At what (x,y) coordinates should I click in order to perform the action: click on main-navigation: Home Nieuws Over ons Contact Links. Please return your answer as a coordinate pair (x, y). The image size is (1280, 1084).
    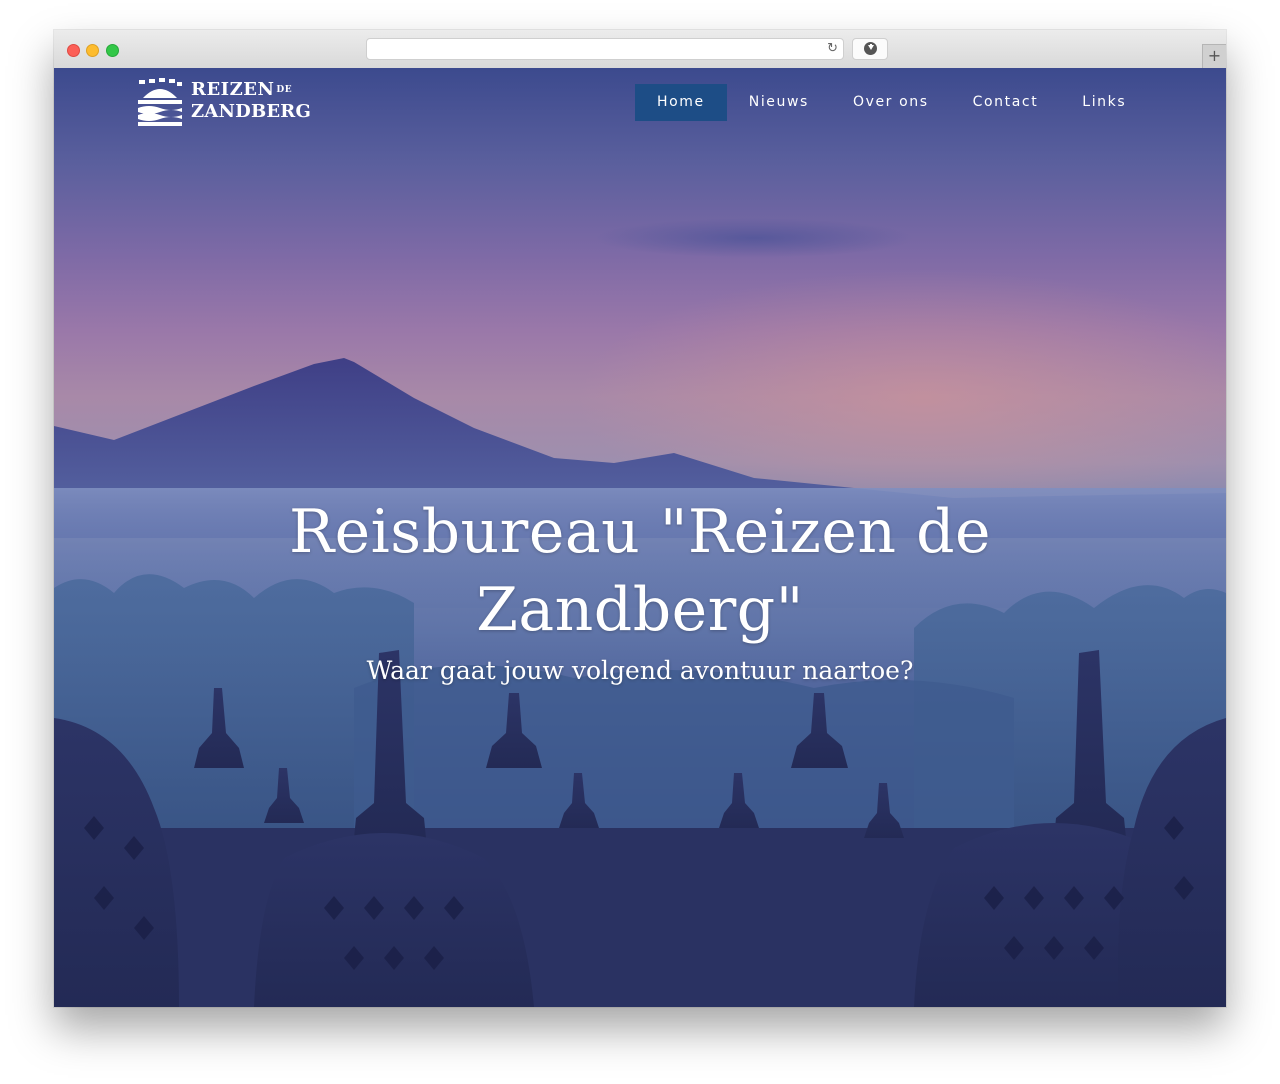
    Looking at the image, I should click on (891, 102).